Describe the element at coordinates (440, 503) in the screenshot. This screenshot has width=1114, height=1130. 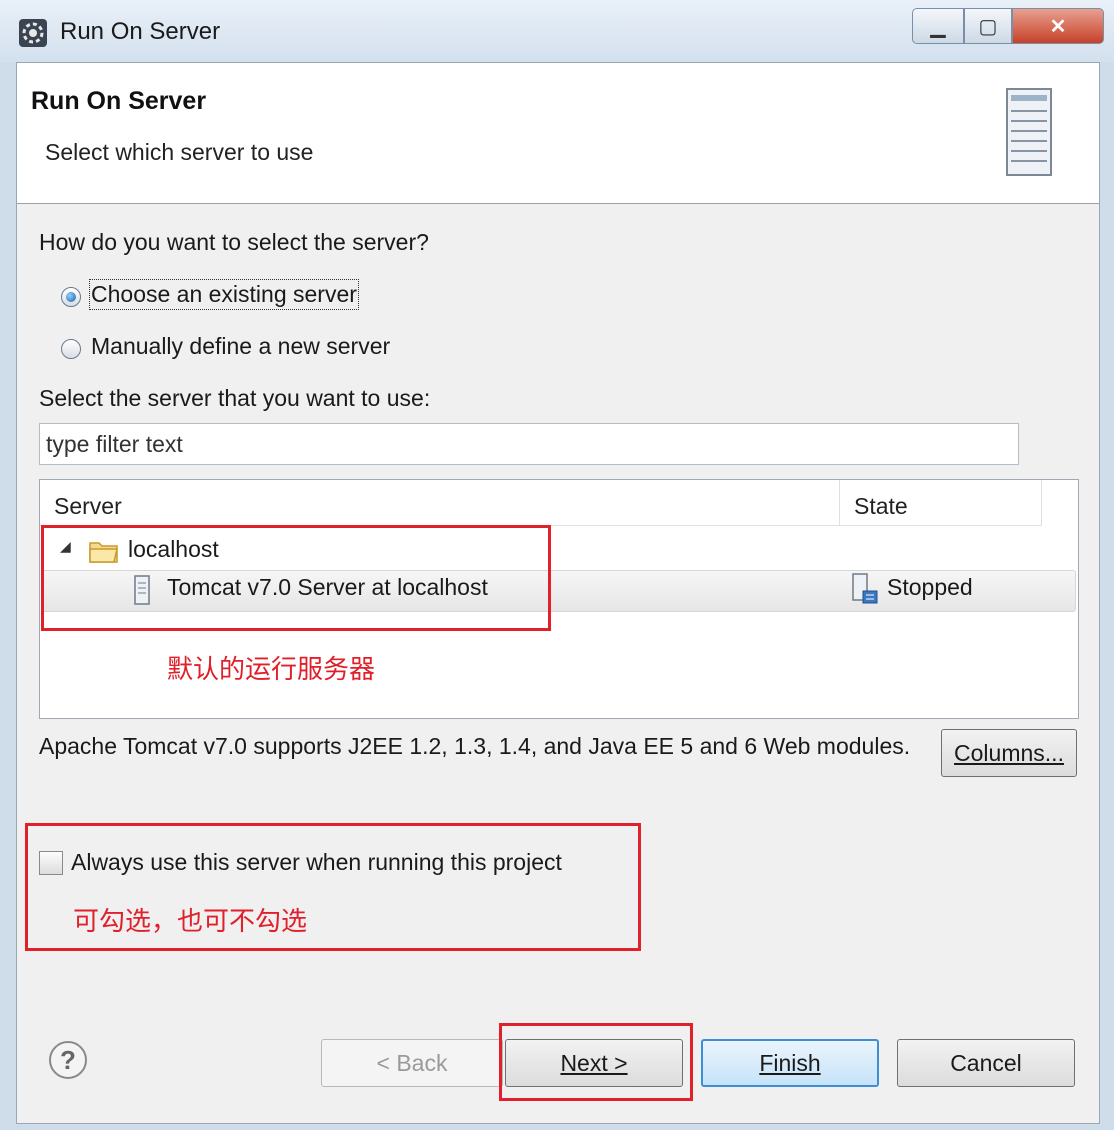
I see `column-header-server: Server` at that location.